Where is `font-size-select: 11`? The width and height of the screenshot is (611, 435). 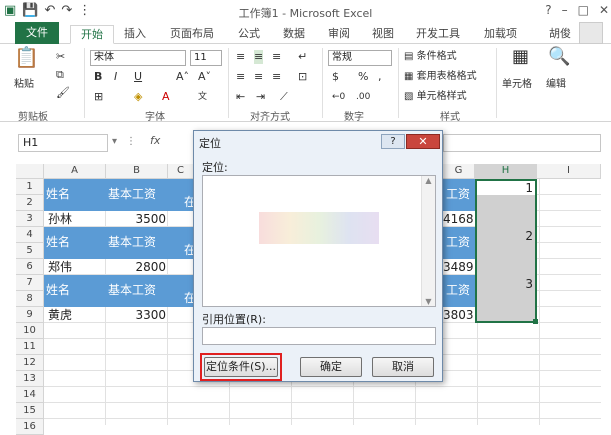
font-size-select: 11 is located at coordinates (206, 58).